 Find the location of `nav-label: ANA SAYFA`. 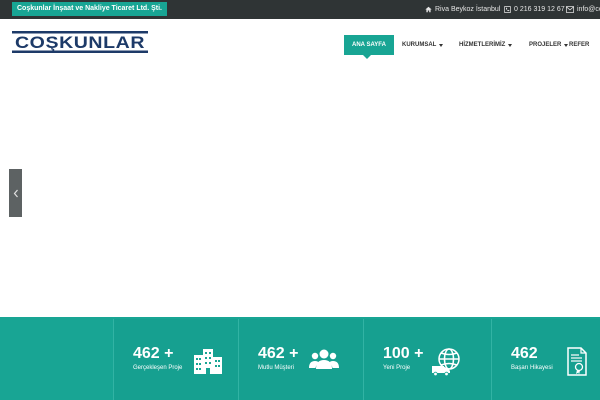

nav-label: ANA SAYFA is located at coordinates (369, 45).